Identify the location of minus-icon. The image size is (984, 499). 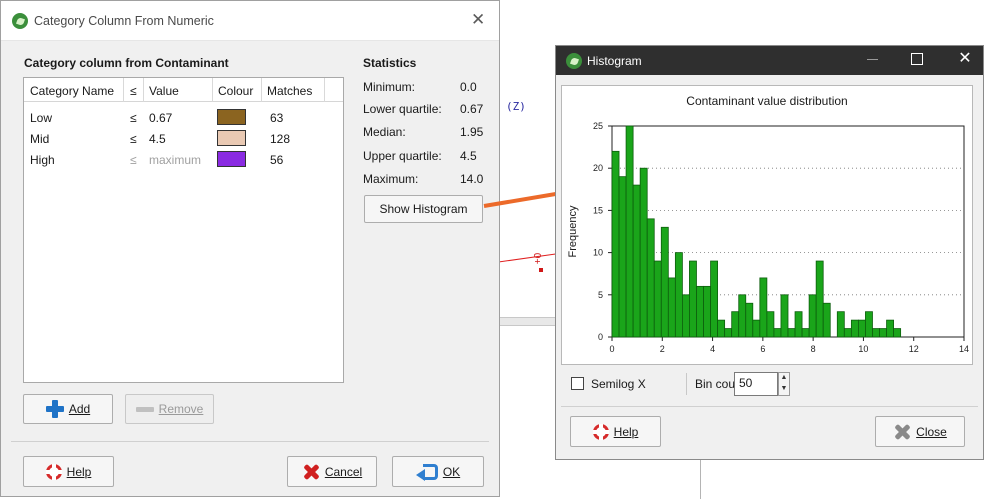
(144, 409).